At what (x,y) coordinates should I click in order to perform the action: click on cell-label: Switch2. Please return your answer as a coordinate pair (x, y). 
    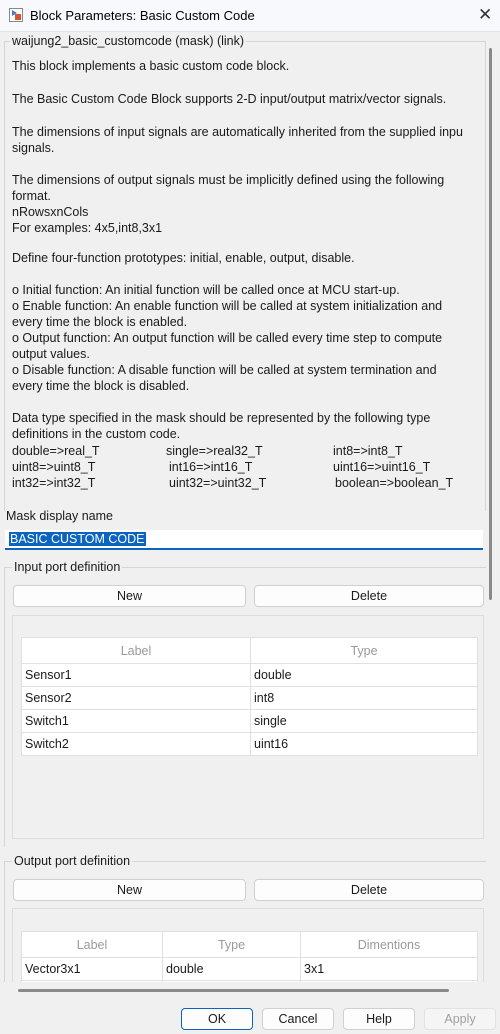
    Looking at the image, I should click on (136, 744).